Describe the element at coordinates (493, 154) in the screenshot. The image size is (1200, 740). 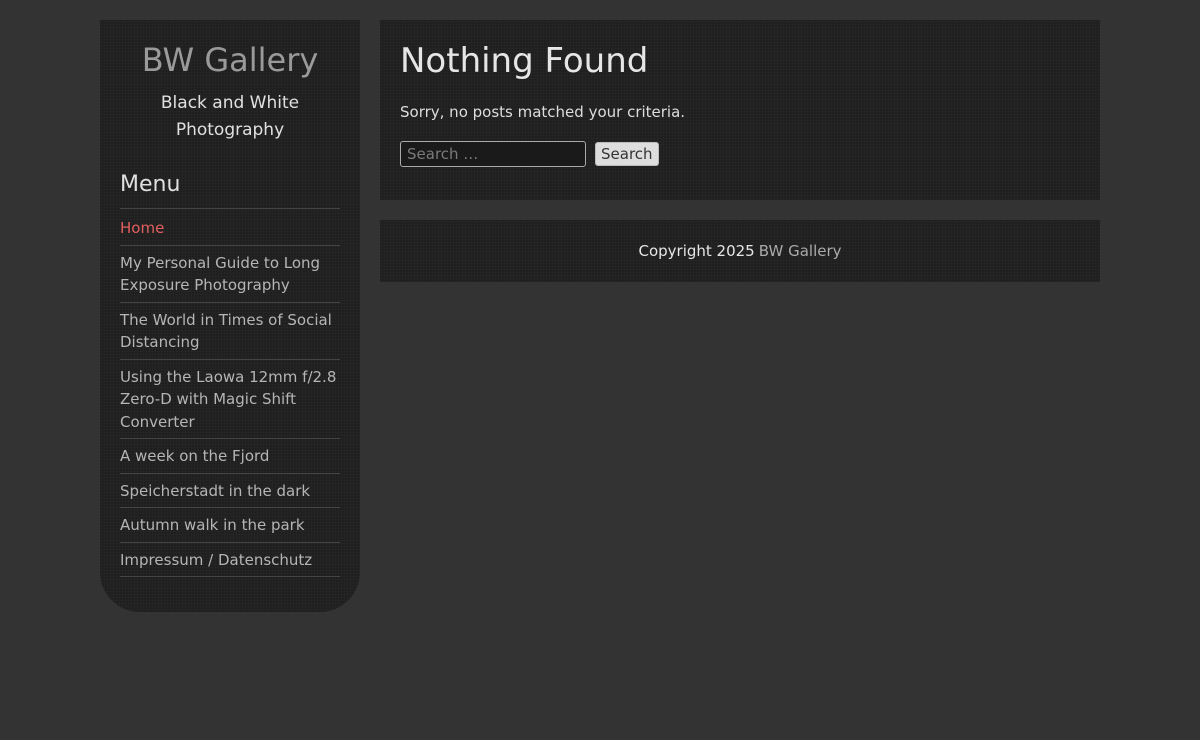
I see `search-input` at that location.